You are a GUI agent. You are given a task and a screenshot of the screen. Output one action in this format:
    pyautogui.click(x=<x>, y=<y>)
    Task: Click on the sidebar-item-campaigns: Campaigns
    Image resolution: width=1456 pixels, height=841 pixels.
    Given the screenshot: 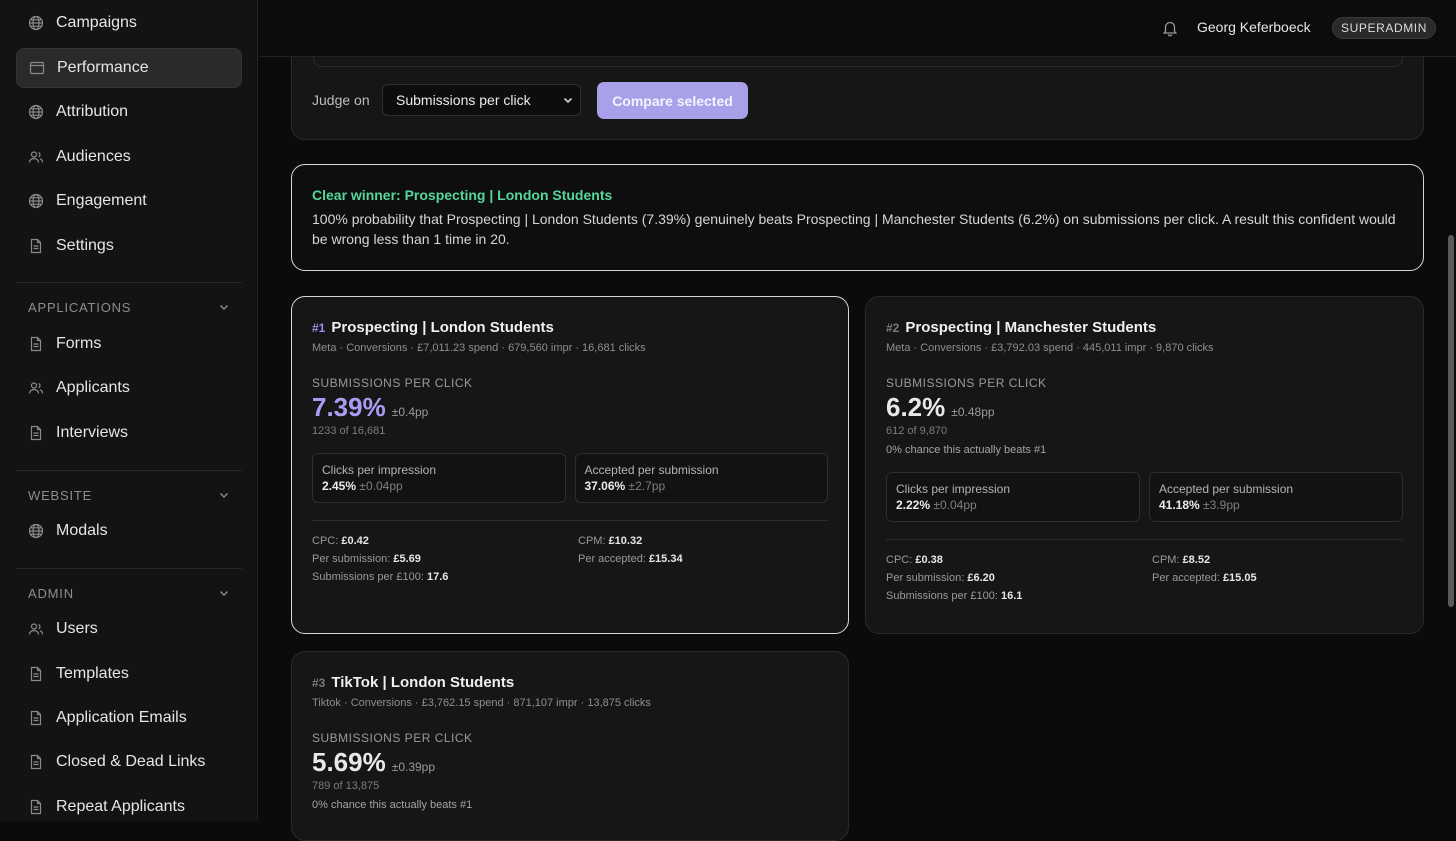 What is the action you would take?
    pyautogui.click(x=129, y=23)
    